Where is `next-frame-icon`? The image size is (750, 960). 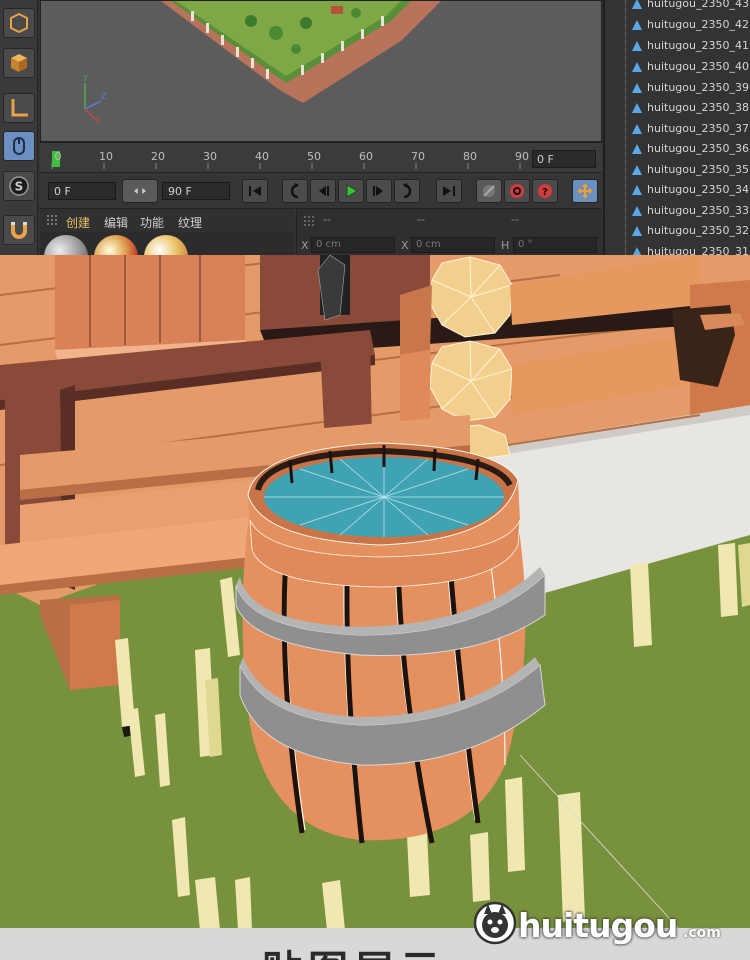
next-frame-icon is located at coordinates (379, 191).